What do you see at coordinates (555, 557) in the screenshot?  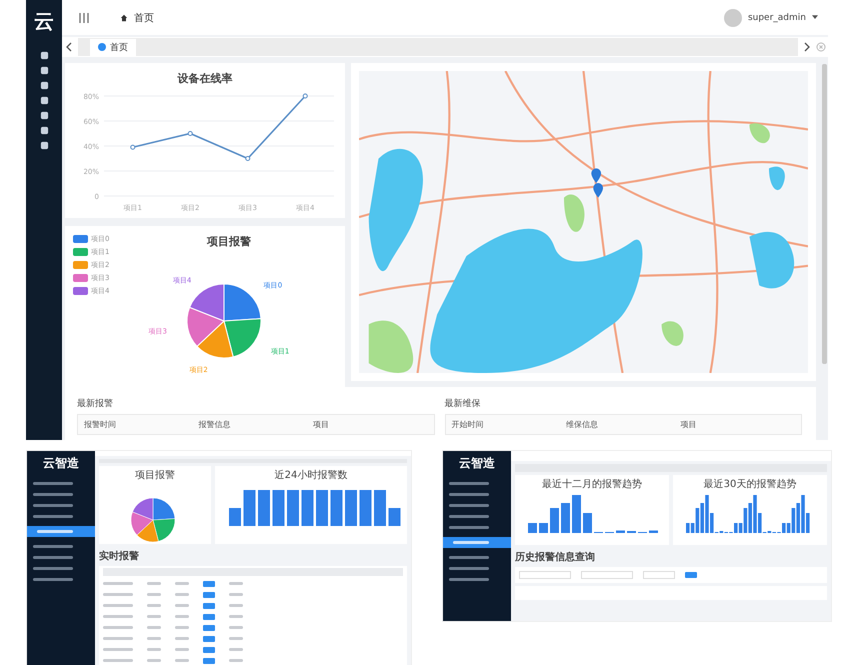 I see `section-title: 历史报警信息查询` at bounding box center [555, 557].